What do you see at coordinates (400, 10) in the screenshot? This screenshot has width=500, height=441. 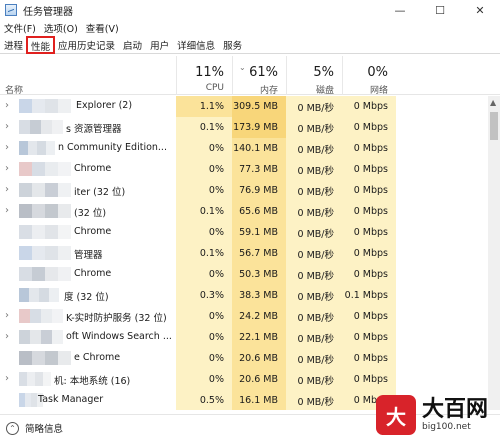 I see `minimize-button: —` at bounding box center [400, 10].